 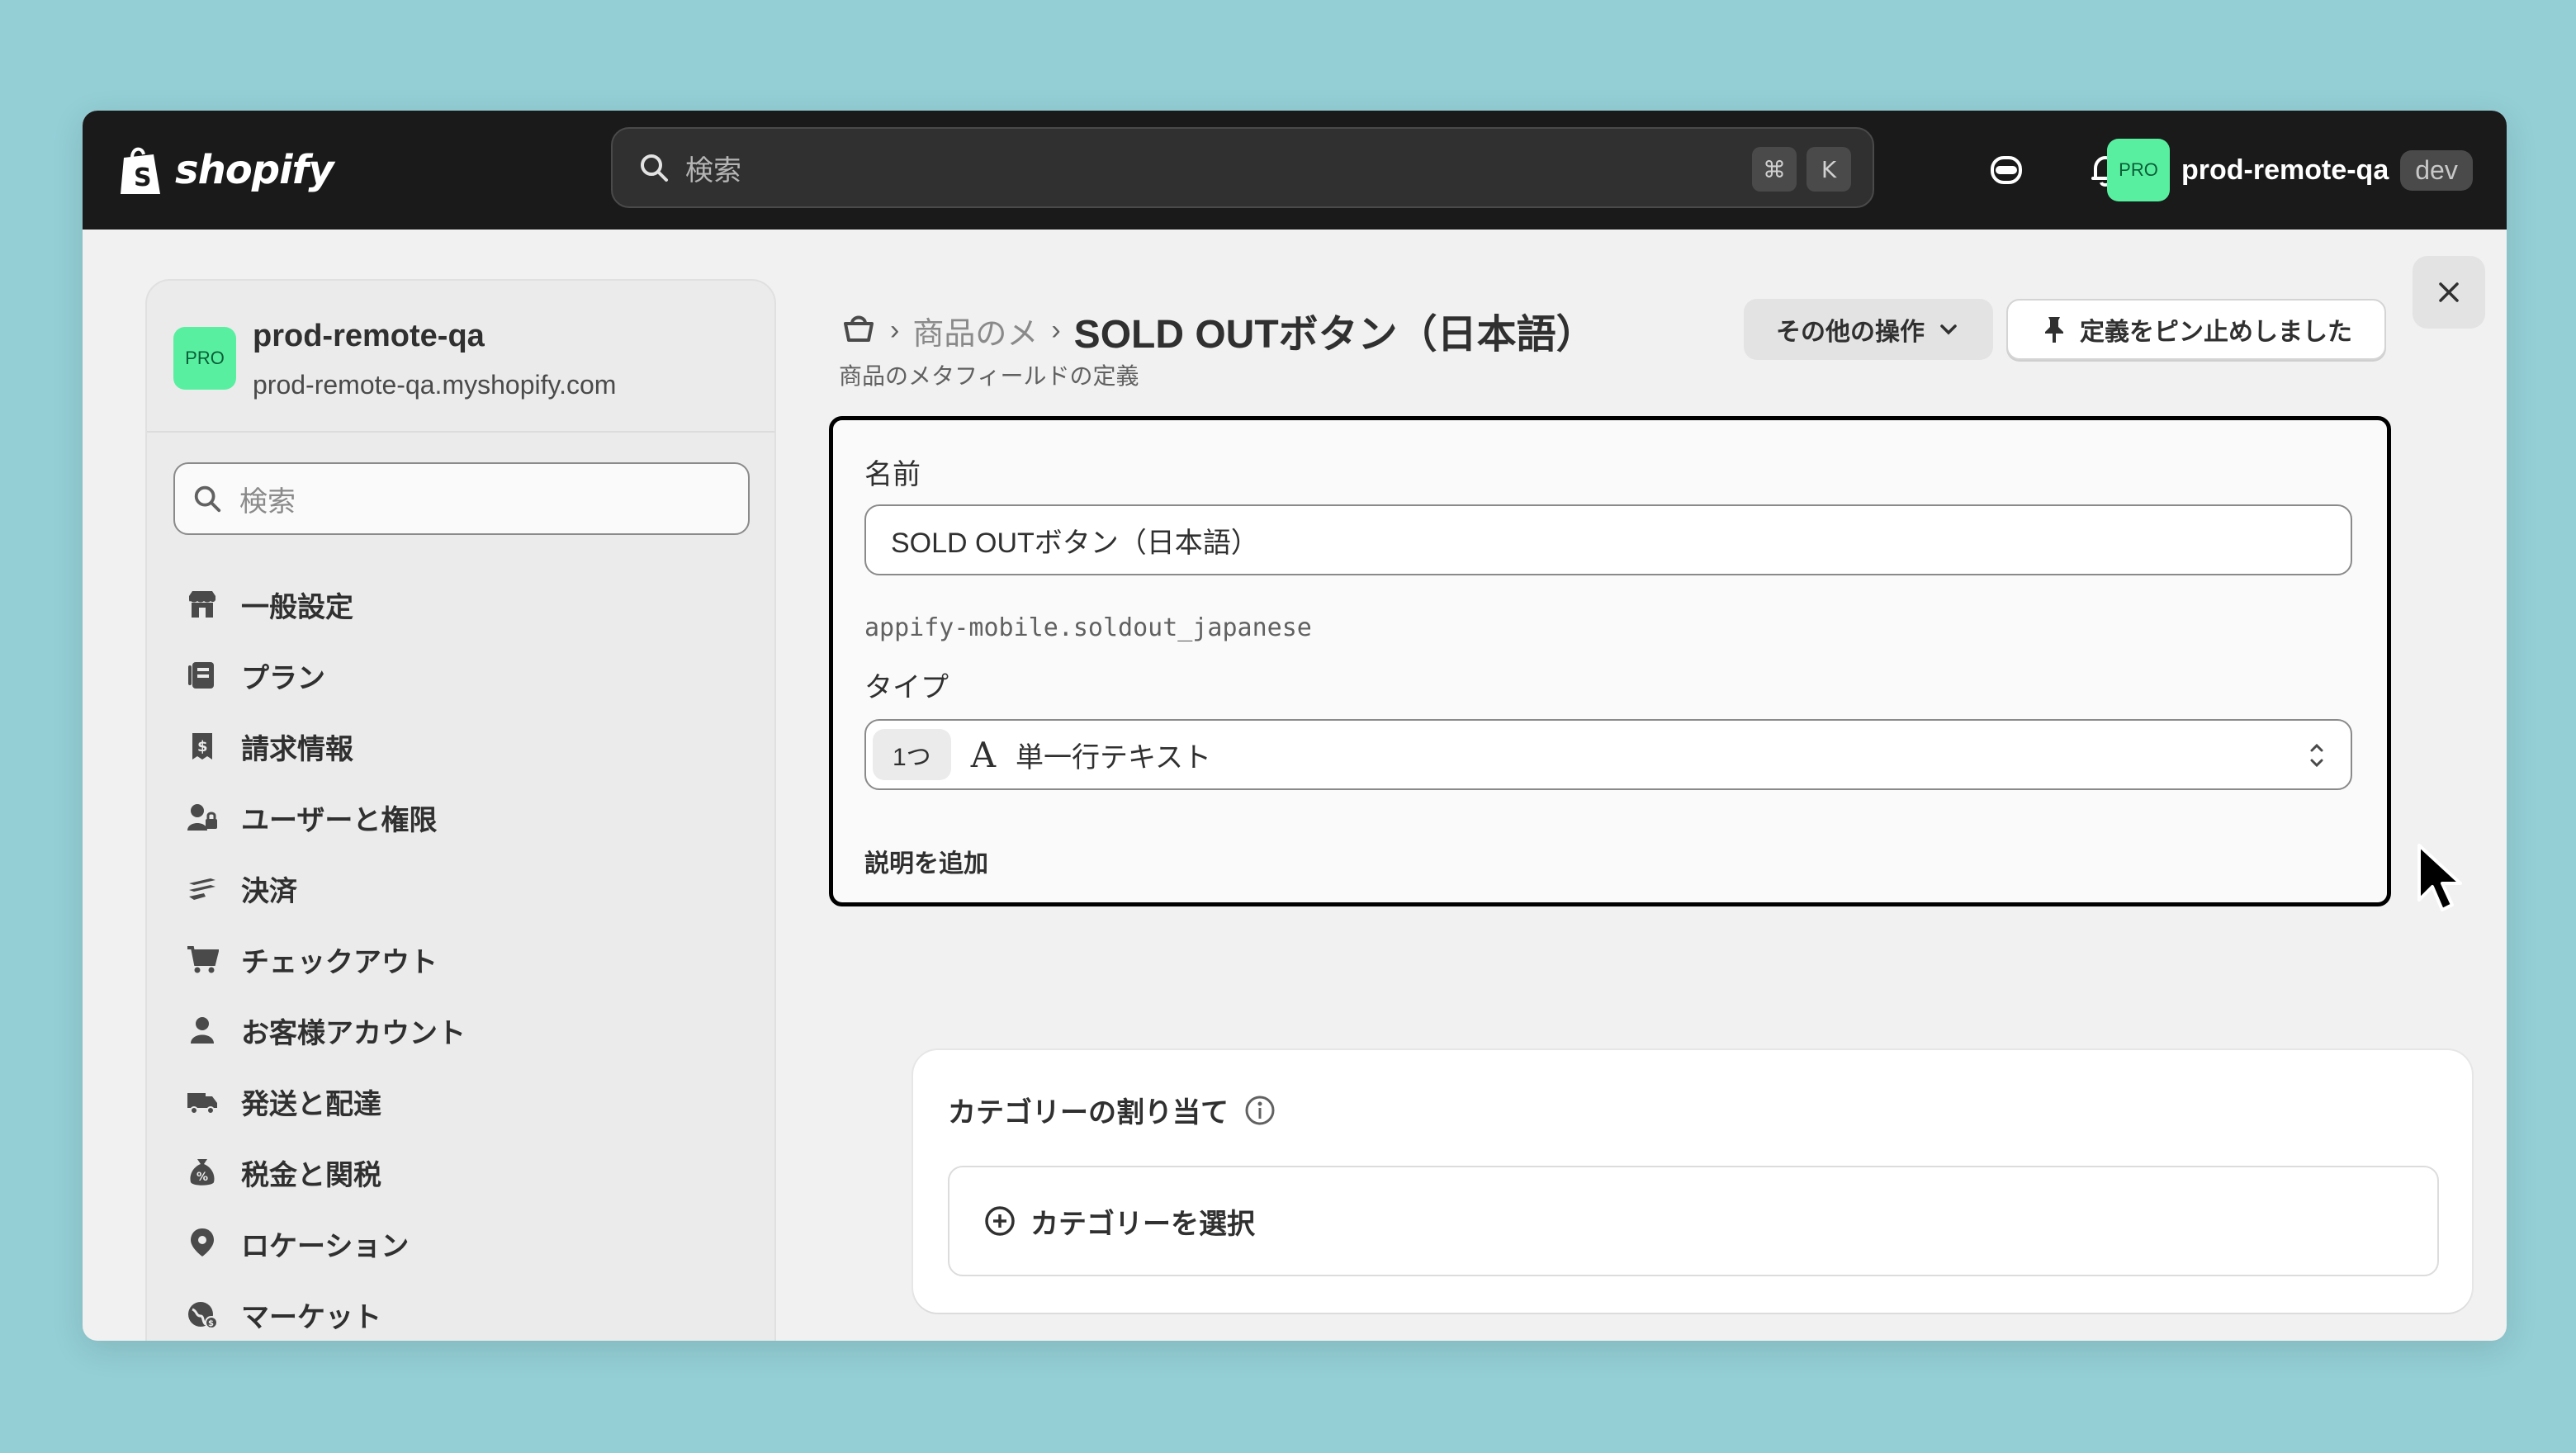 I want to click on sidebar-item-label: プラン, so click(x=283, y=678).